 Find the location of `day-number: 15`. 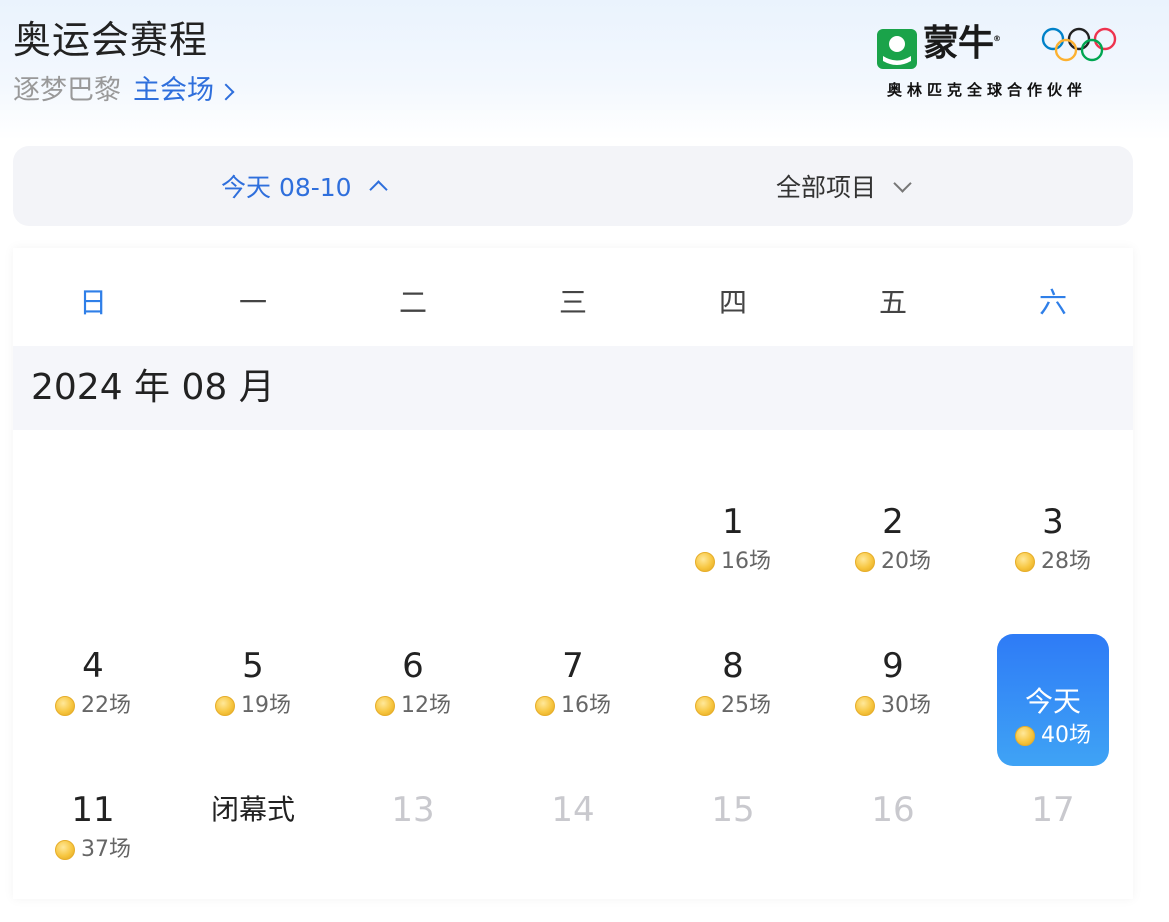

day-number: 15 is located at coordinates (733, 810).